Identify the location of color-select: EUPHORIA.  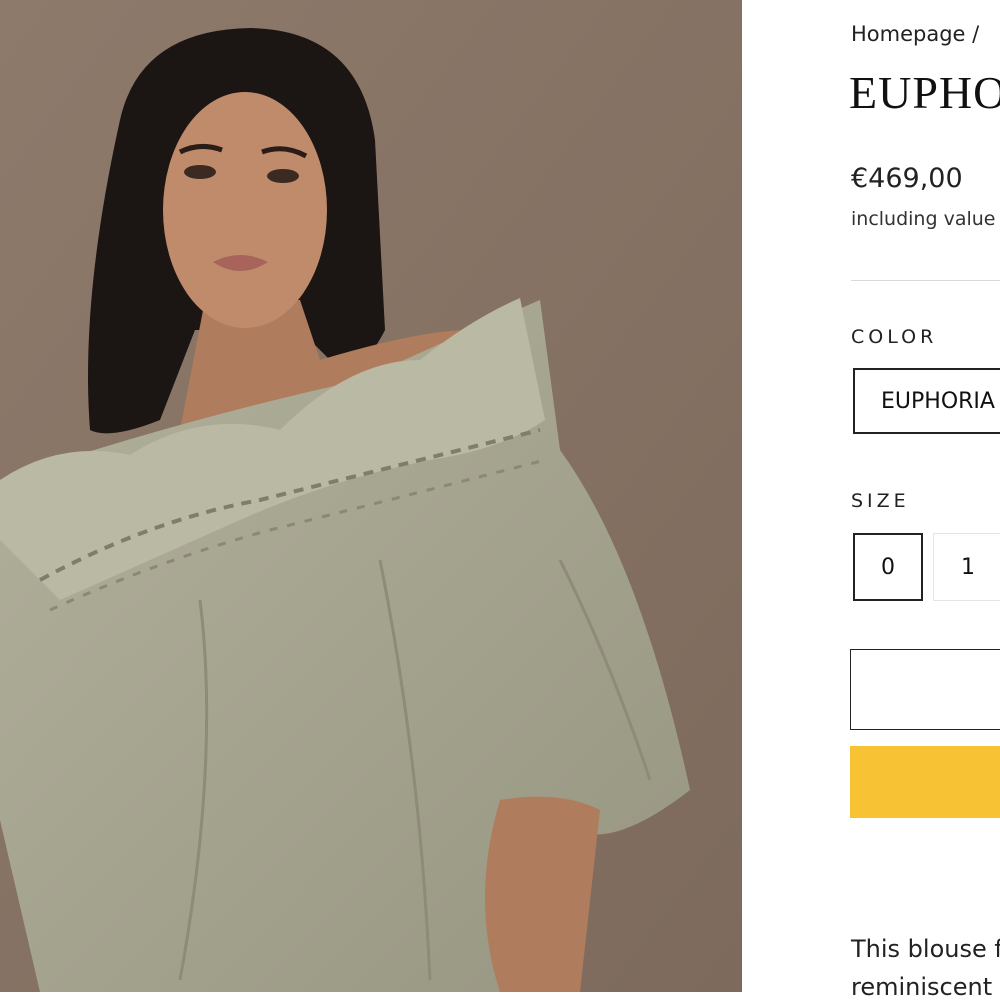
(926, 401).